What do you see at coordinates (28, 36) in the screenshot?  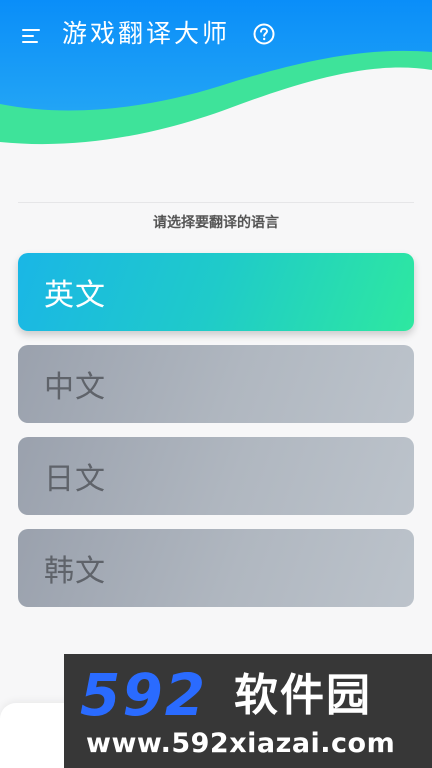 I see `menu-line-middle` at bounding box center [28, 36].